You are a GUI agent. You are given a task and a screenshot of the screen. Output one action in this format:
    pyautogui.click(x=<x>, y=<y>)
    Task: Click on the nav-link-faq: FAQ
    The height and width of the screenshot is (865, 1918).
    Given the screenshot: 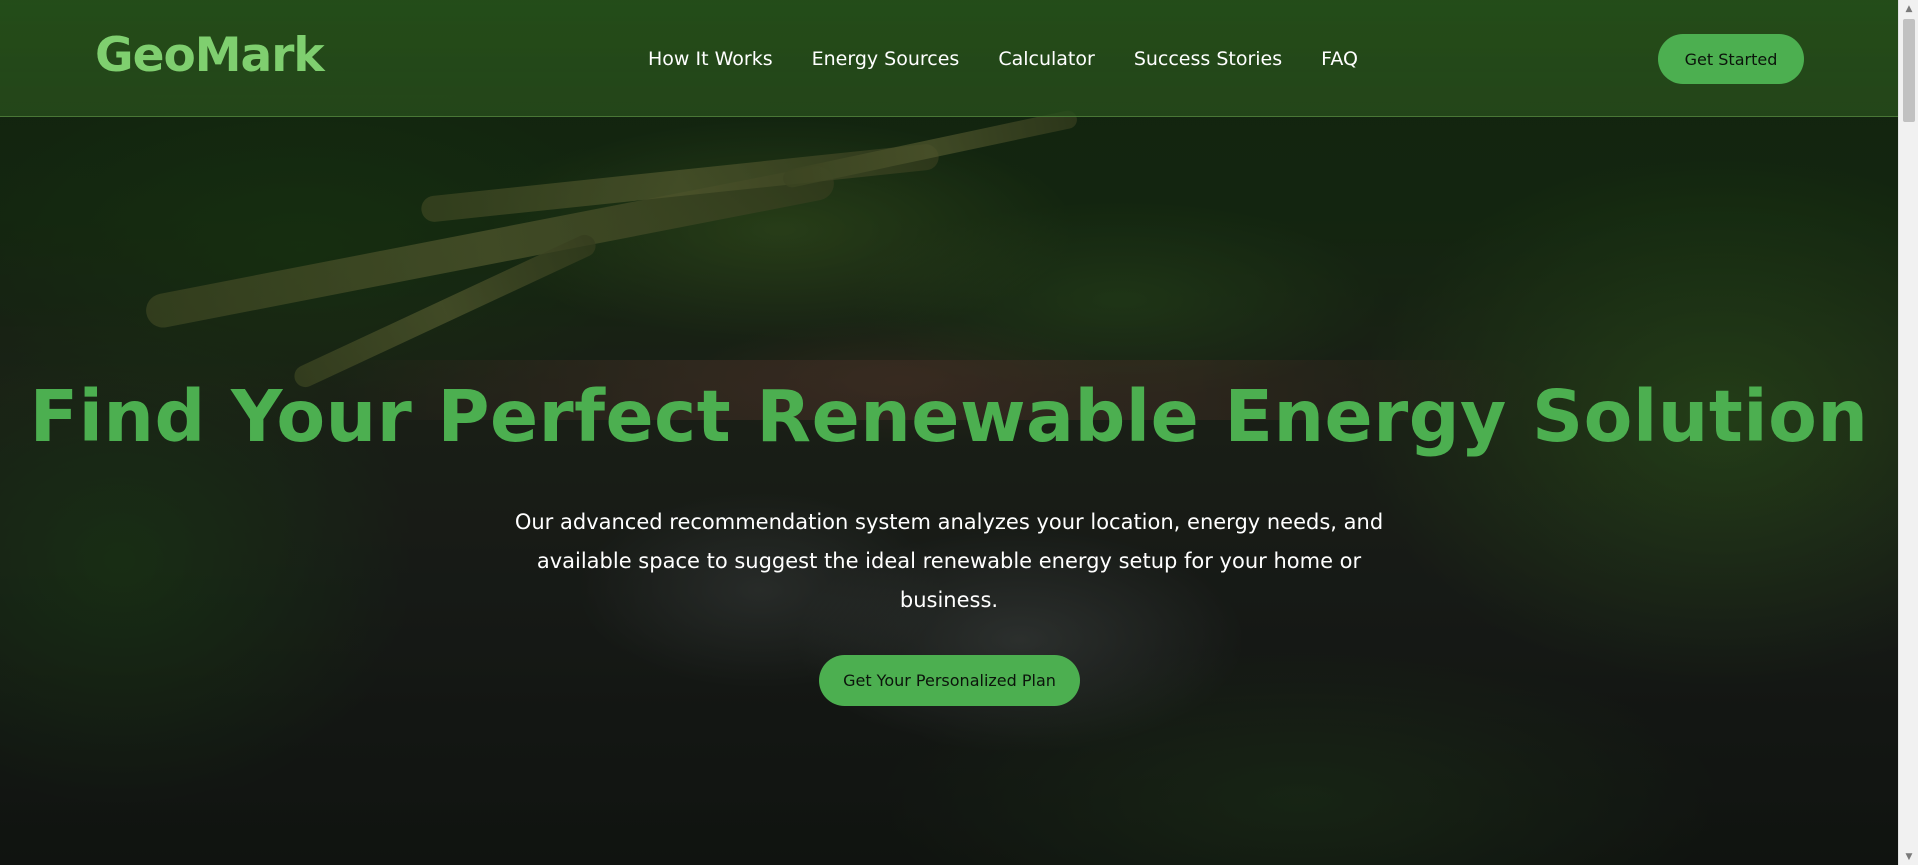 What is the action you would take?
    pyautogui.click(x=1339, y=59)
    